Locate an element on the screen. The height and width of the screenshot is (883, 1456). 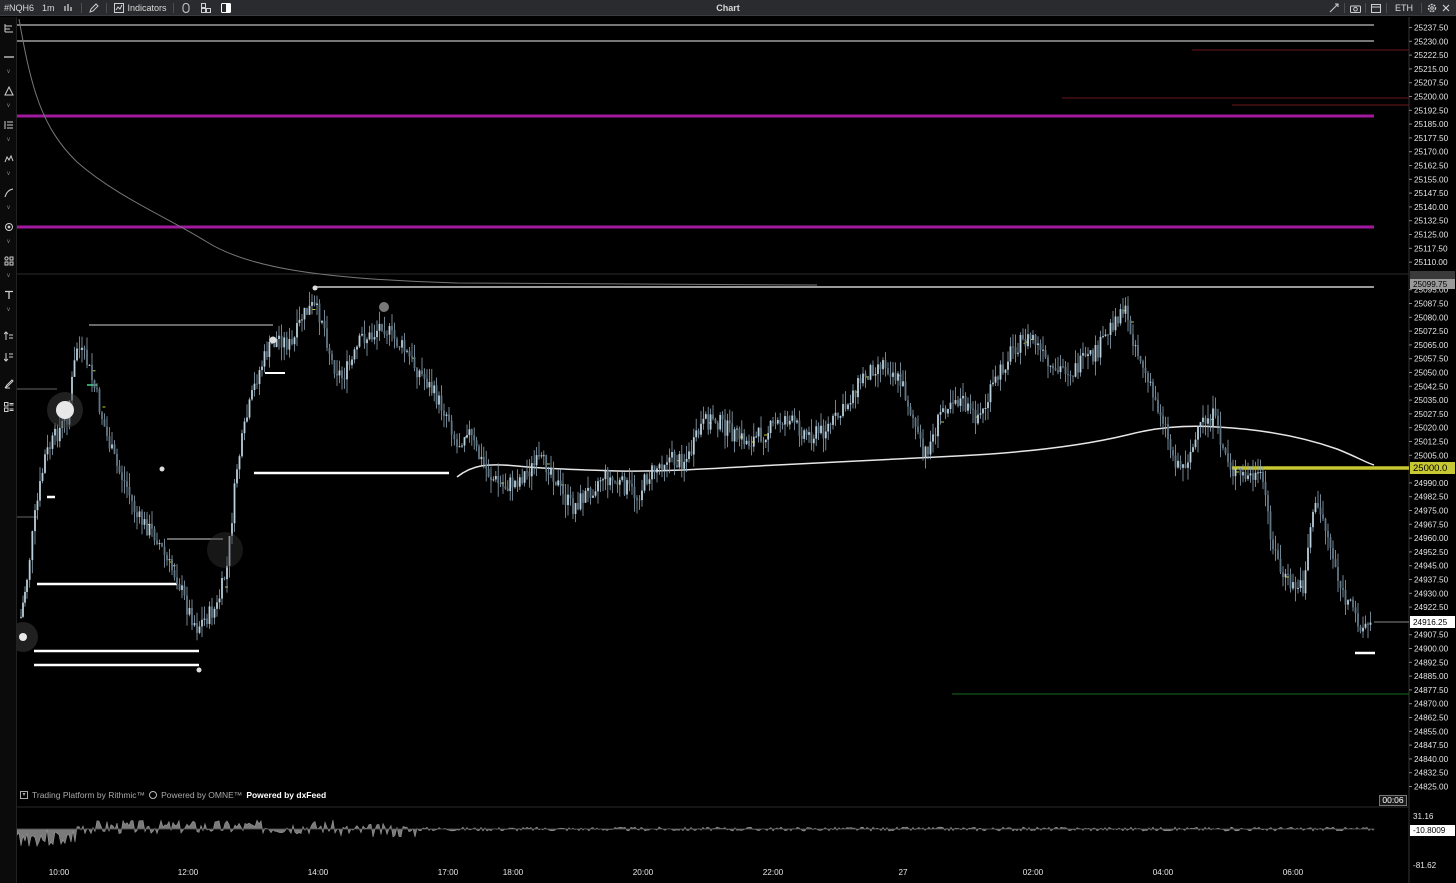
close-icon is located at coordinates (1446, 8).